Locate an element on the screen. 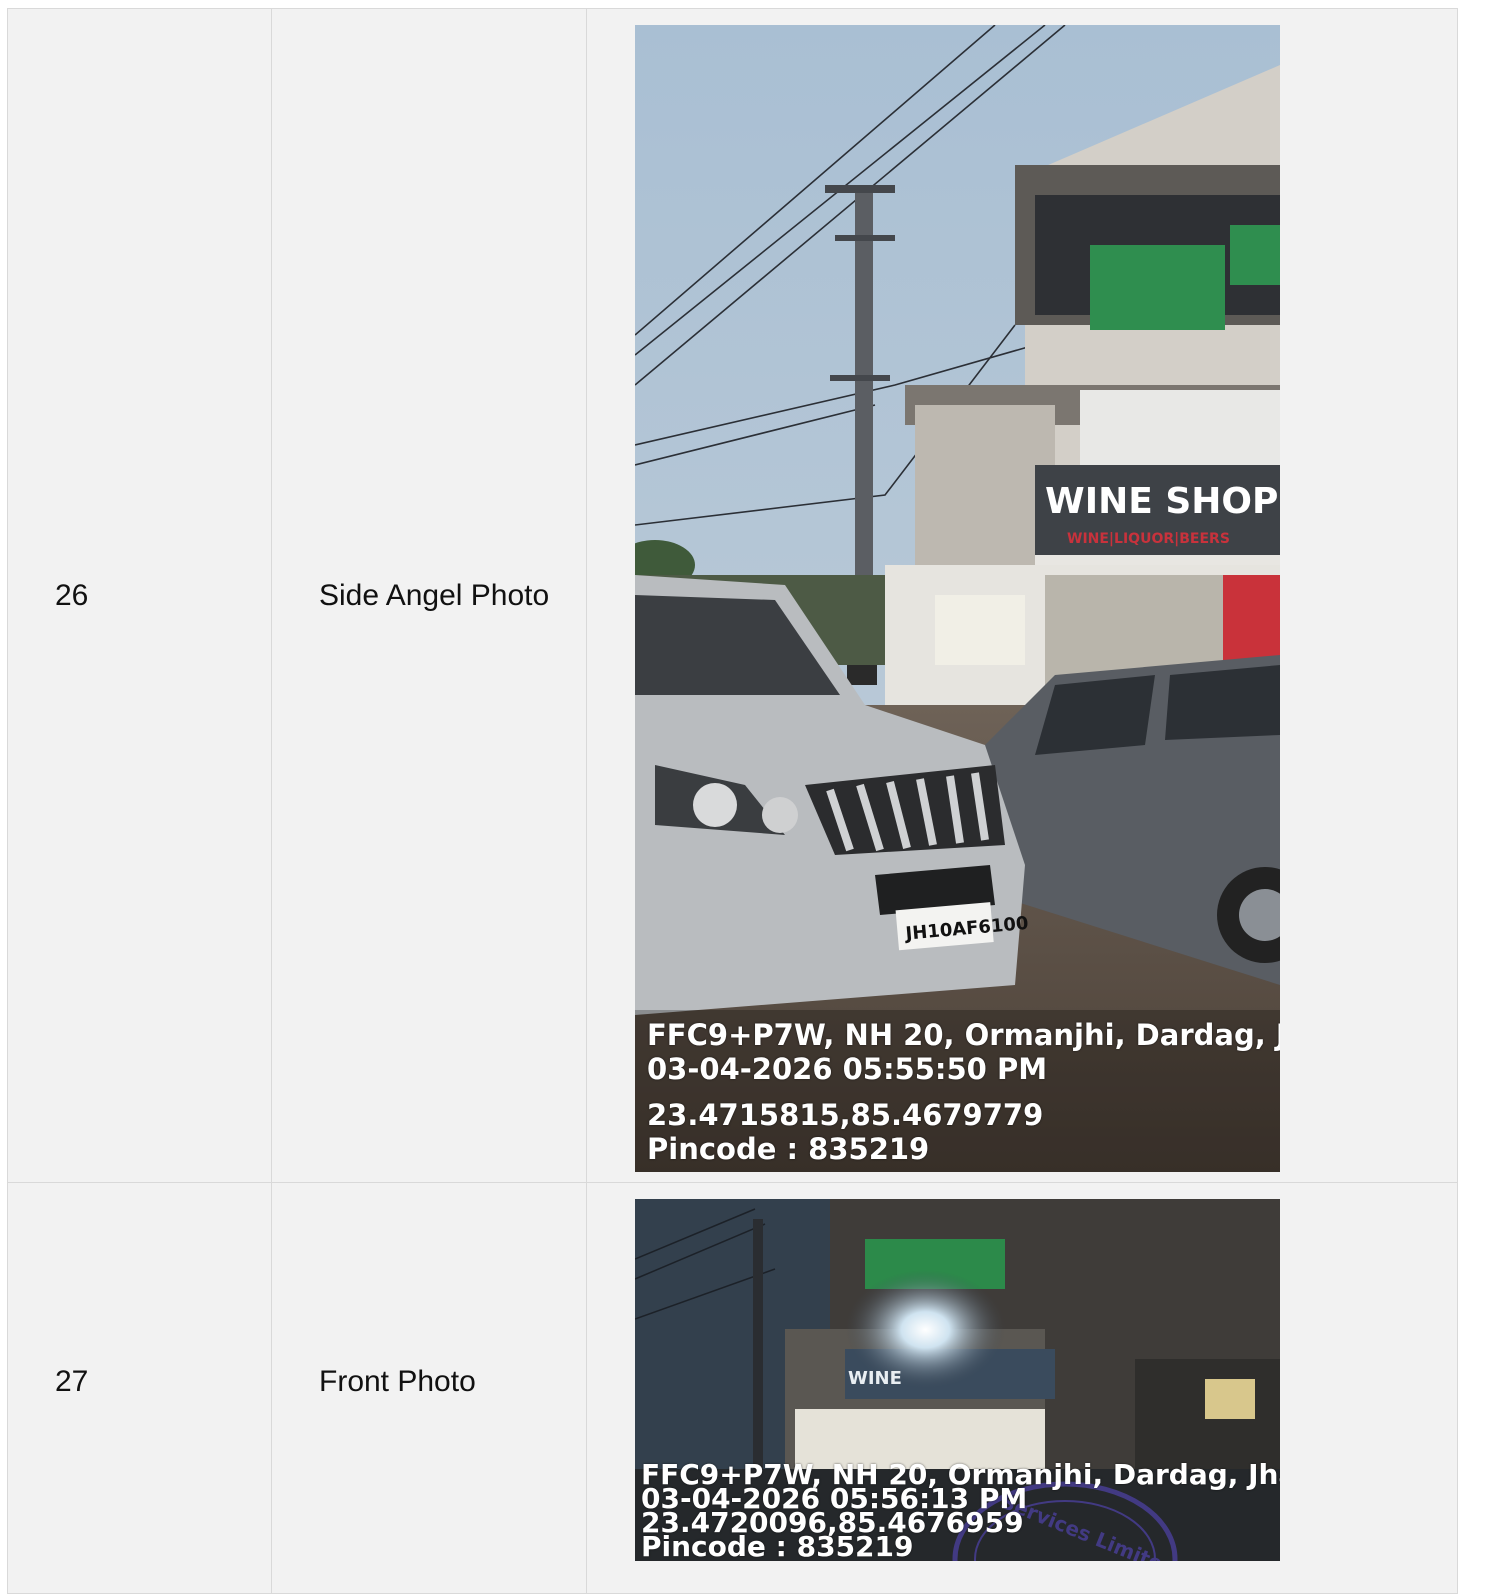 The width and height of the screenshot is (1485, 1594). row-number: 27 is located at coordinates (139, 1388).